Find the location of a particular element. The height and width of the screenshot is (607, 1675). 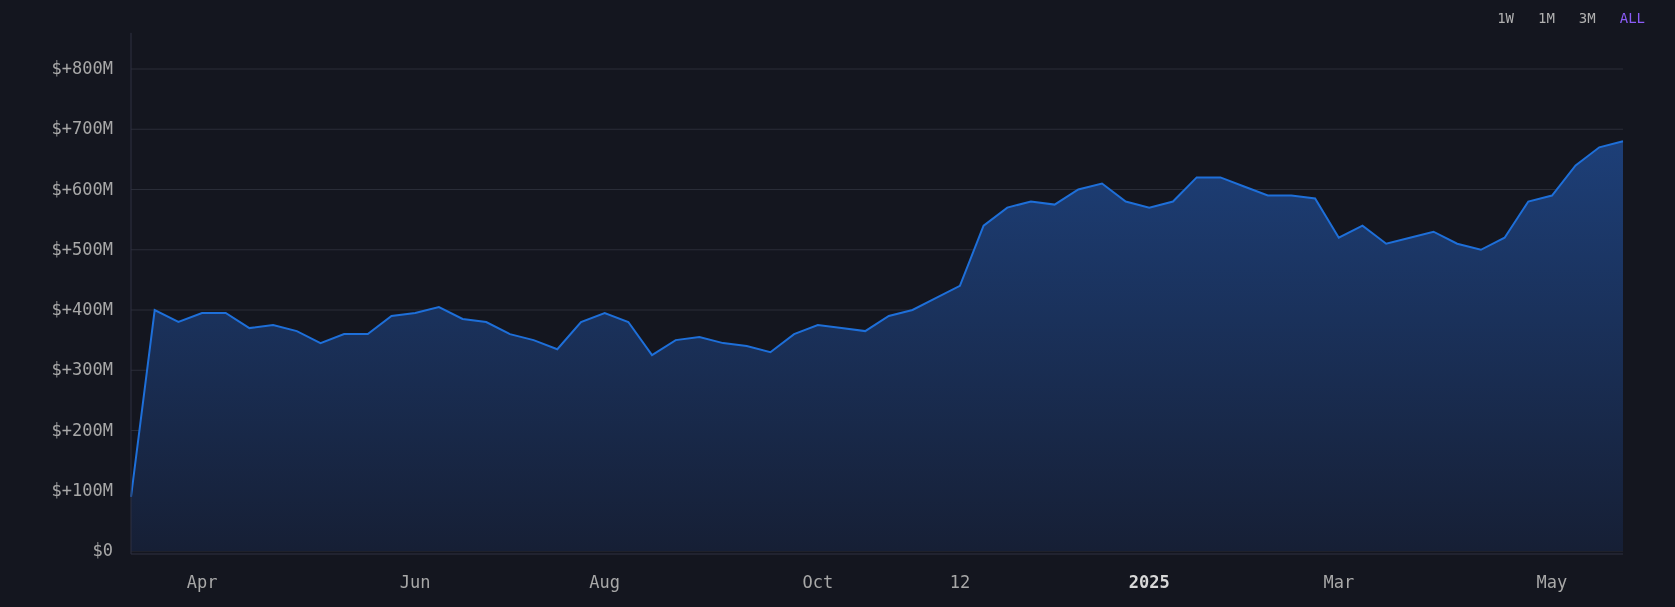

y-axis-label: $0 is located at coordinates (102, 550).